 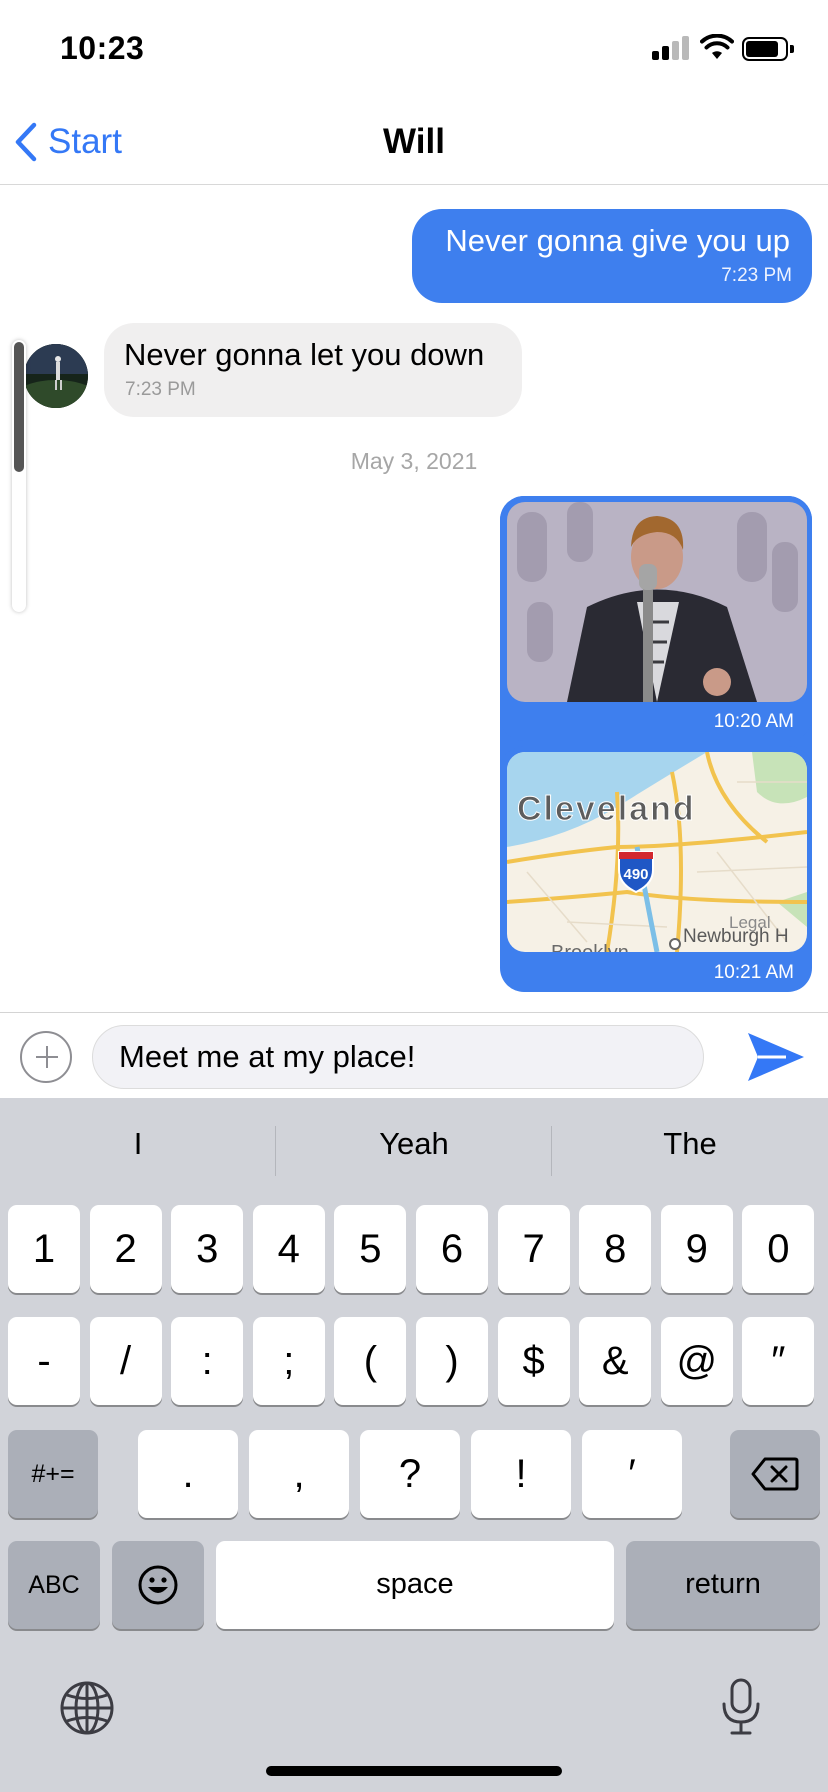 I want to click on suggestion-1: I, so click(x=138, y=1144).